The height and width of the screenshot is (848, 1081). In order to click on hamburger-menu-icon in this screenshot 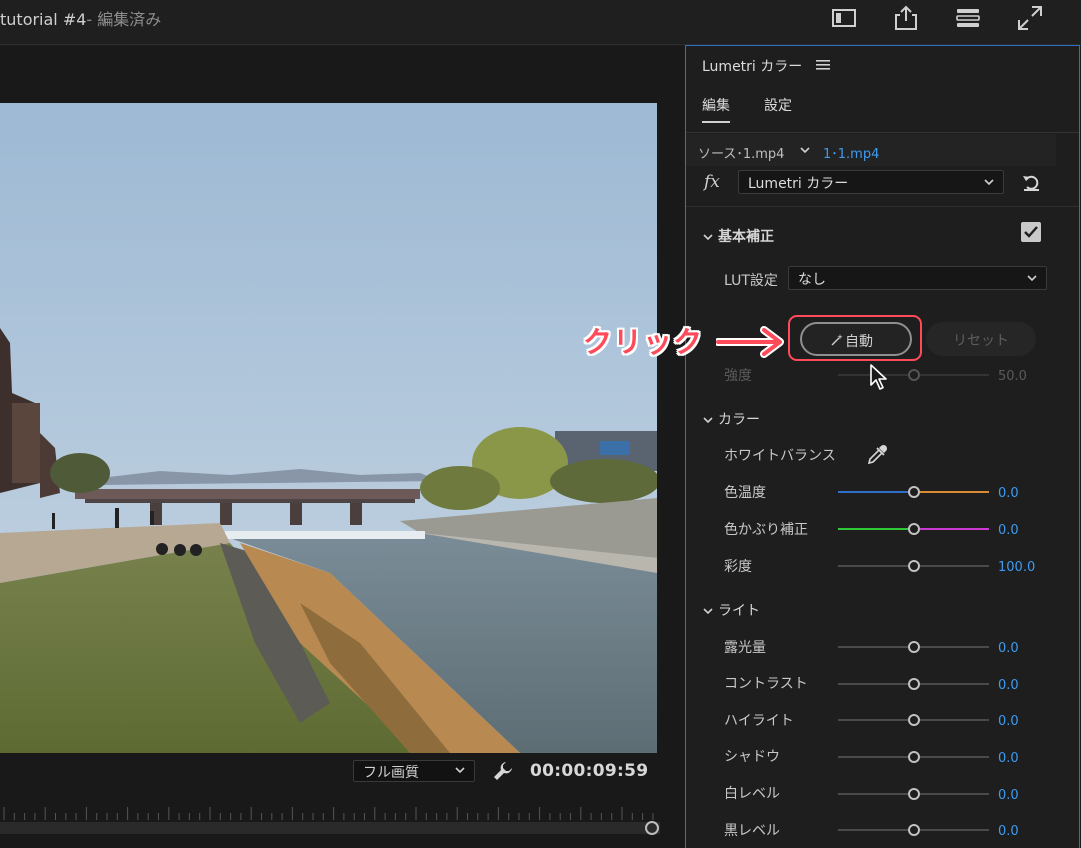, I will do `click(823, 65)`.